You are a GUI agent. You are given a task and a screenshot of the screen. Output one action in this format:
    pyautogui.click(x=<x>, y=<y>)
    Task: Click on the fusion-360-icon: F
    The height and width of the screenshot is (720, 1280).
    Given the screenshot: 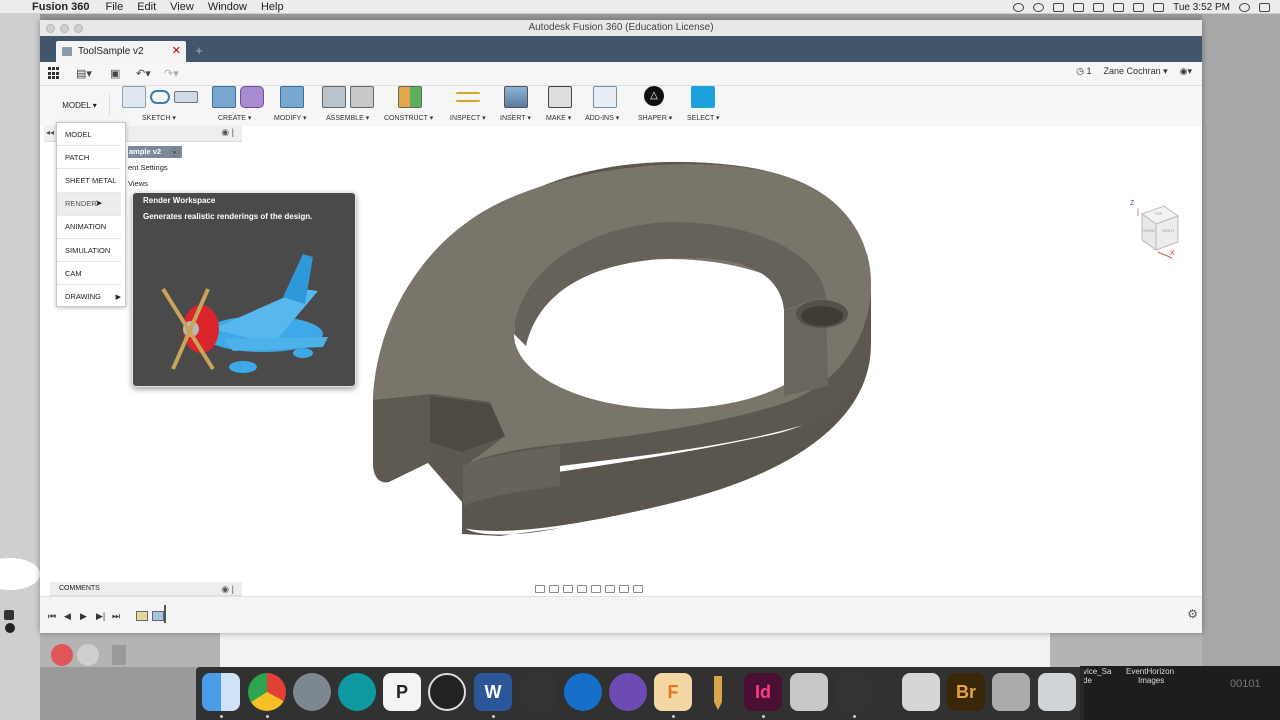 What is the action you would take?
    pyautogui.click(x=673, y=692)
    